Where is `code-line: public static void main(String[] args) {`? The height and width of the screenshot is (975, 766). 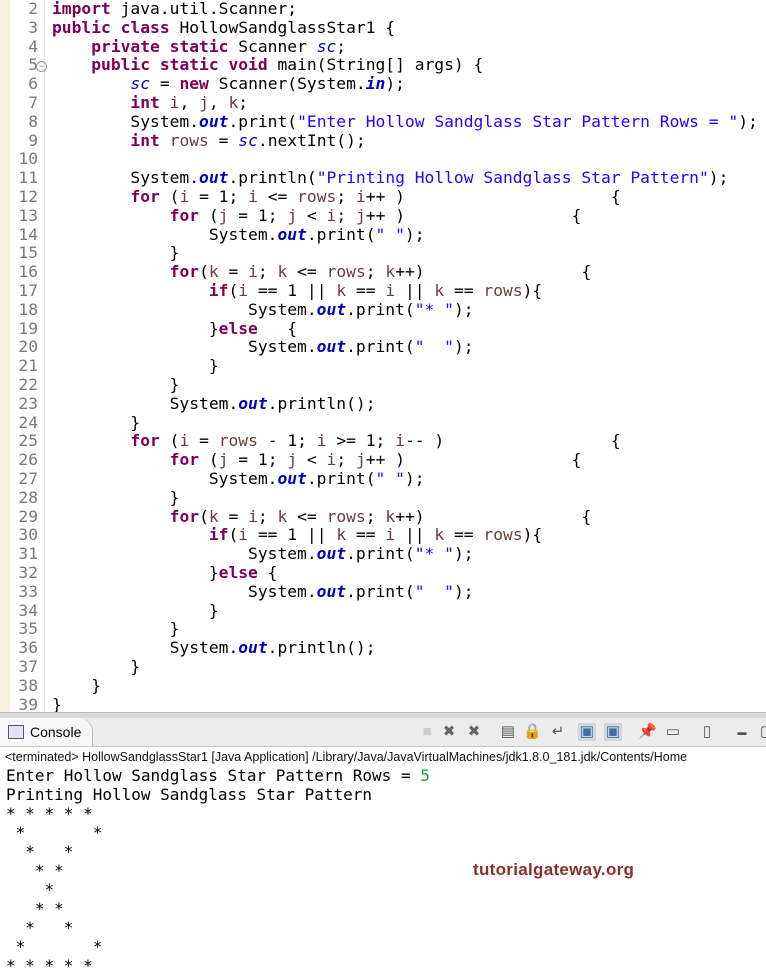 code-line: public static void main(String[] args) { is located at coordinates (267, 64).